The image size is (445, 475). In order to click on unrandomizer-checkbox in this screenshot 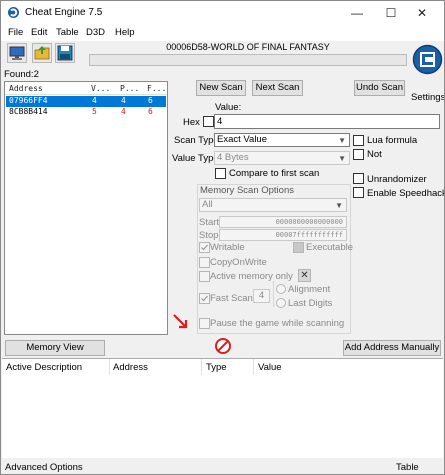, I will do `click(358, 178)`.